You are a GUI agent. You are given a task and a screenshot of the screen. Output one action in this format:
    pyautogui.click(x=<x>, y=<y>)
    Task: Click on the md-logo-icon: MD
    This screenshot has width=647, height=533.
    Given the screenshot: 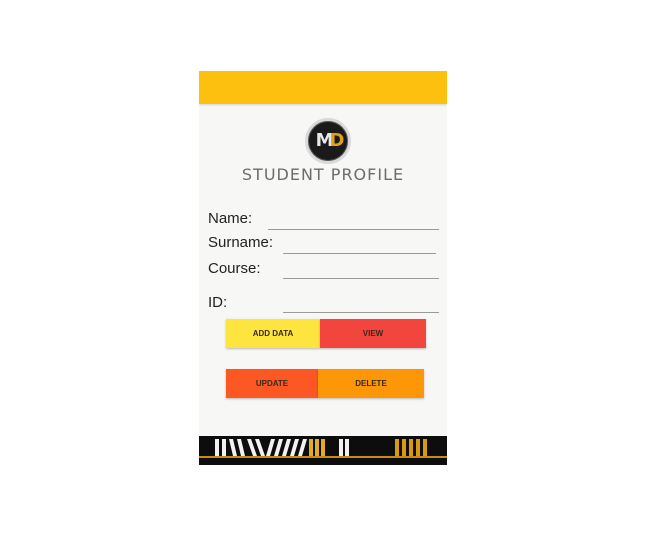 What is the action you would take?
    pyautogui.click(x=328, y=141)
    